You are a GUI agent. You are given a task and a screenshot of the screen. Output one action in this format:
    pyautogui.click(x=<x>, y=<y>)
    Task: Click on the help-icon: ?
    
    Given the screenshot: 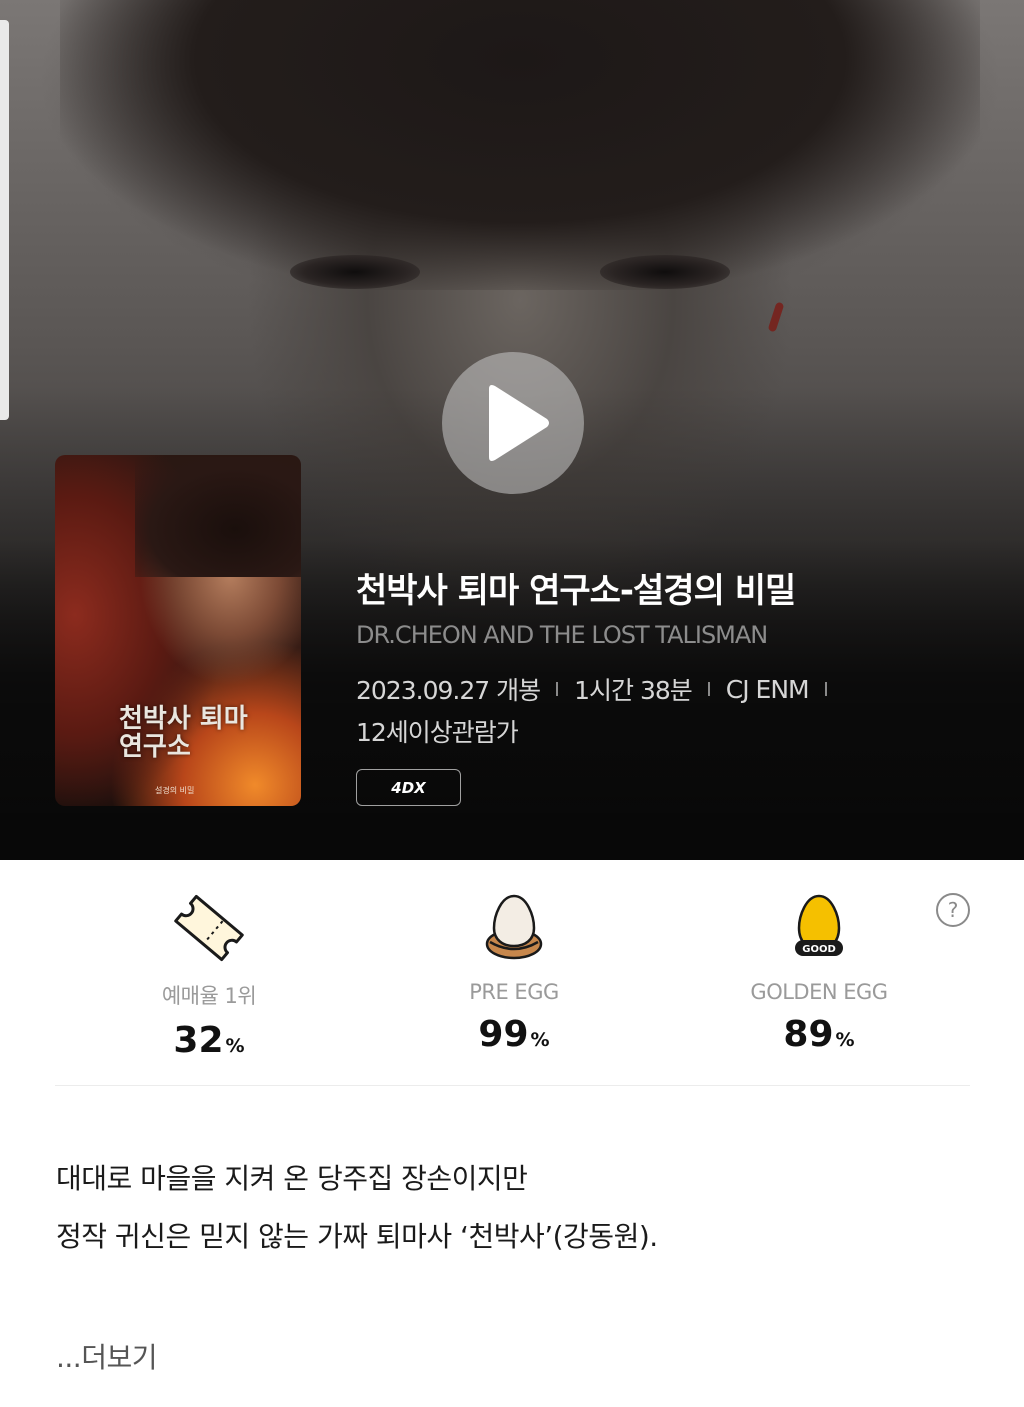 What is the action you would take?
    pyautogui.click(x=953, y=910)
    